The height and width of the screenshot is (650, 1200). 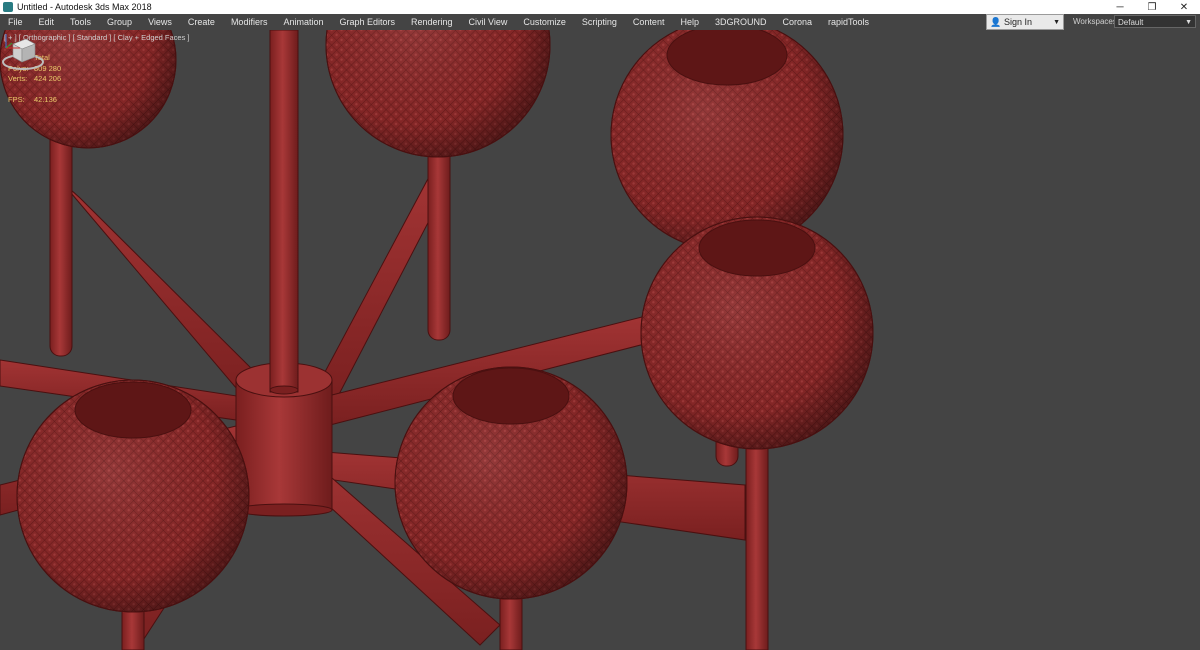 What do you see at coordinates (727, 141) in the screenshot?
I see `globe-top-right` at bounding box center [727, 141].